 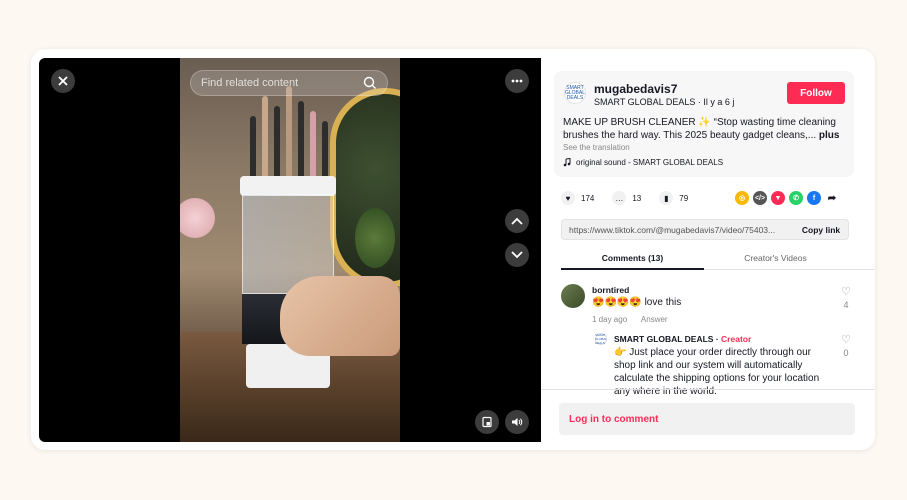 I want to click on picture-in-picture-button, so click(x=487, y=422).